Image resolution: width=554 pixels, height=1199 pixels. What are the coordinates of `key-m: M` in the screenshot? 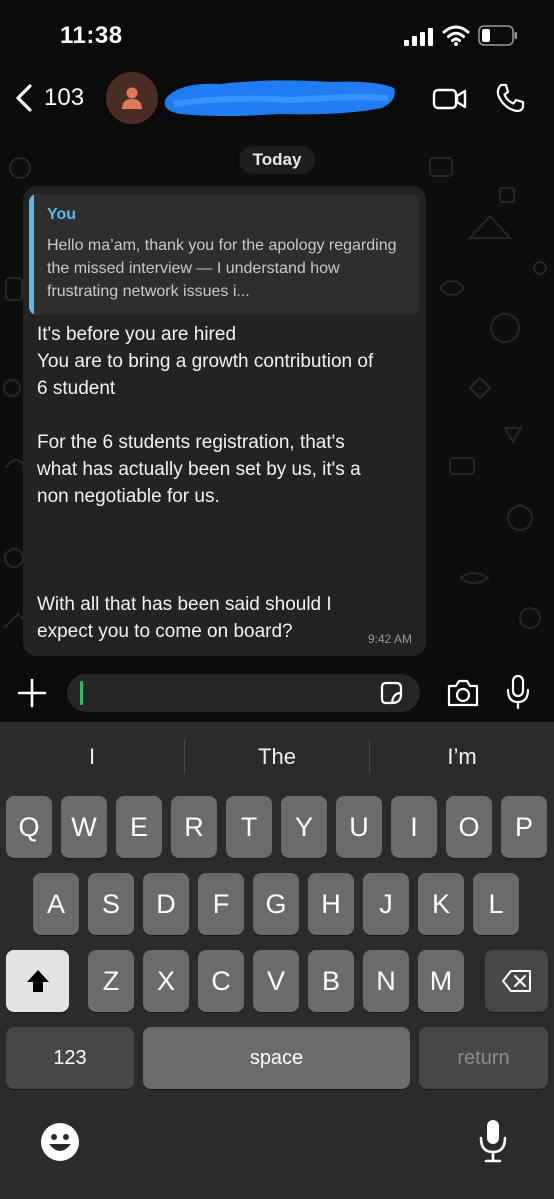 It's located at (441, 981).